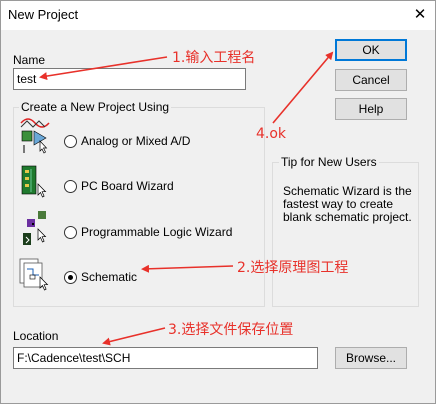 Image resolution: width=436 pixels, height=404 pixels. Describe the element at coordinates (420, 15) in the screenshot. I see `close-icon: ✕` at that location.